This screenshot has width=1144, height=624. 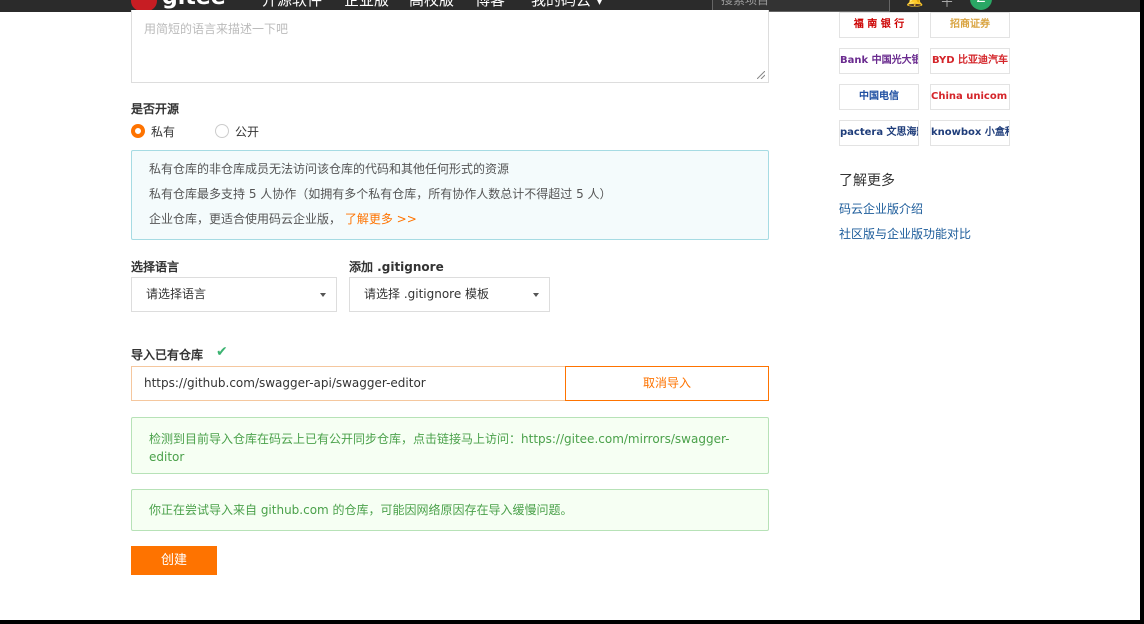 What do you see at coordinates (914, 4) in the screenshot?
I see `bell-icon: 🔔` at bounding box center [914, 4].